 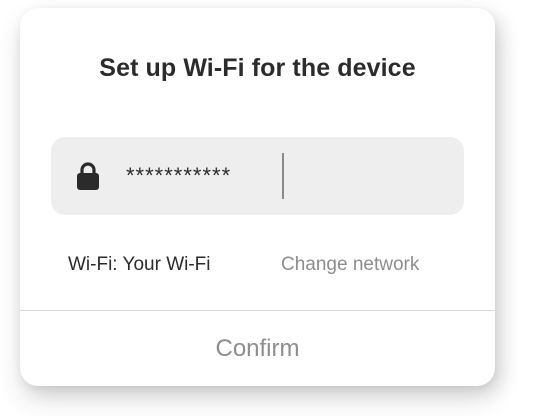 What do you see at coordinates (139, 264) in the screenshot?
I see `current-wifi-label: Wi-Fi: Your Wi-Fi` at bounding box center [139, 264].